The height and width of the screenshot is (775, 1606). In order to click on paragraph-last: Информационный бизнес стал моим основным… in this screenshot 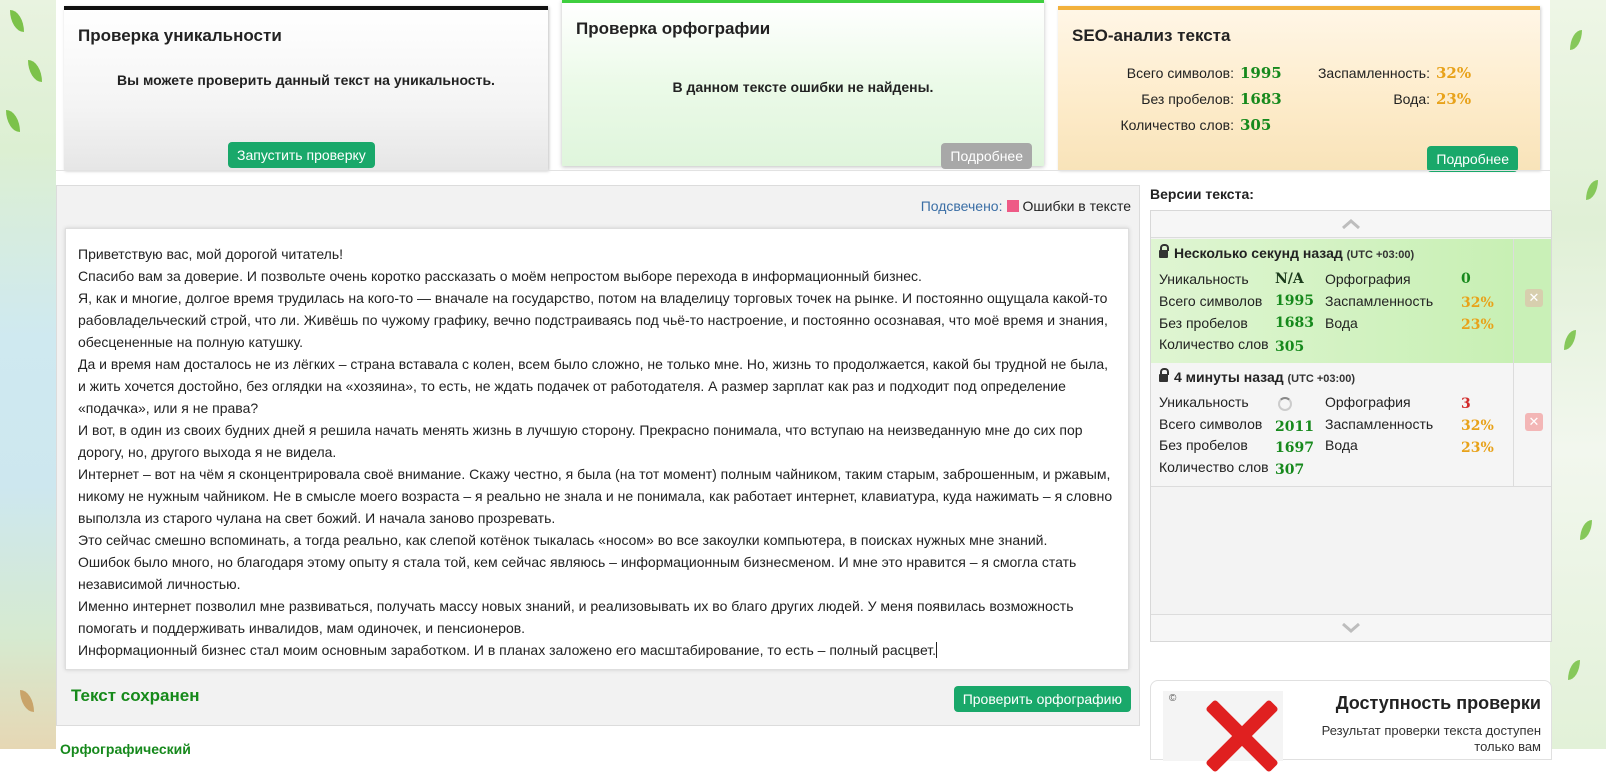, I will do `click(597, 650)`.